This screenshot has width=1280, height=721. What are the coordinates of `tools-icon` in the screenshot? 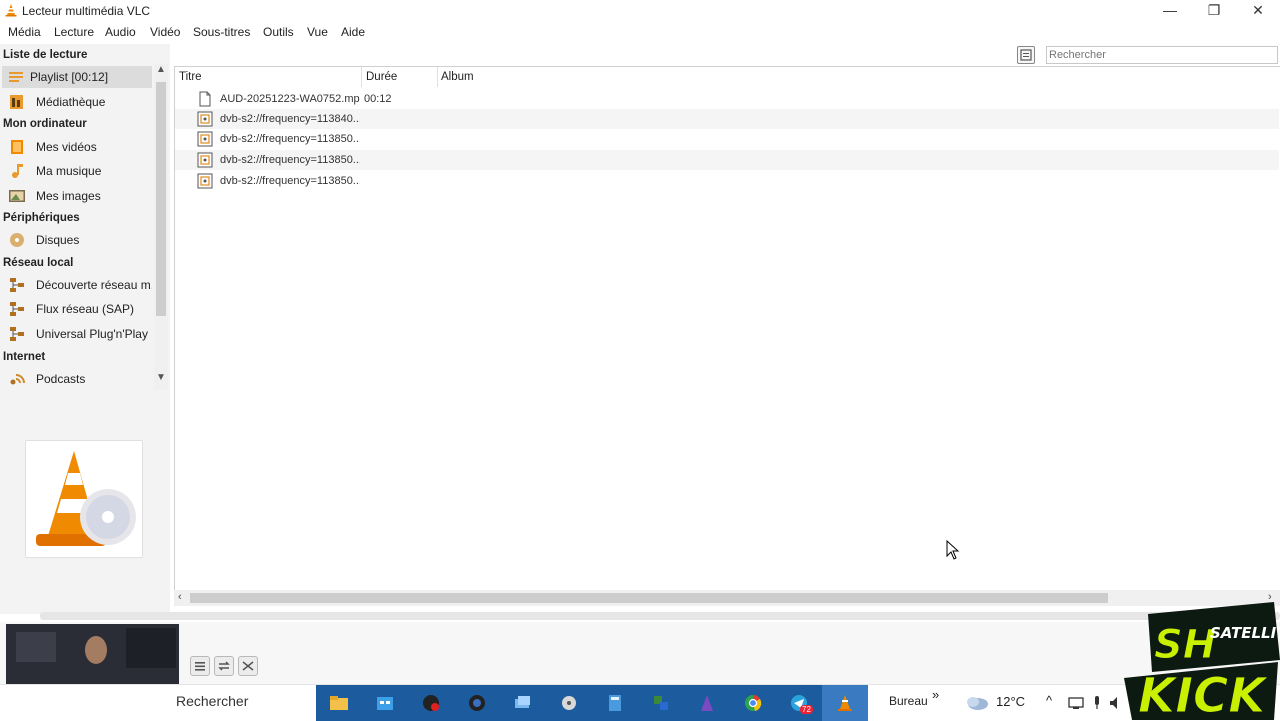 It's located at (661, 703).